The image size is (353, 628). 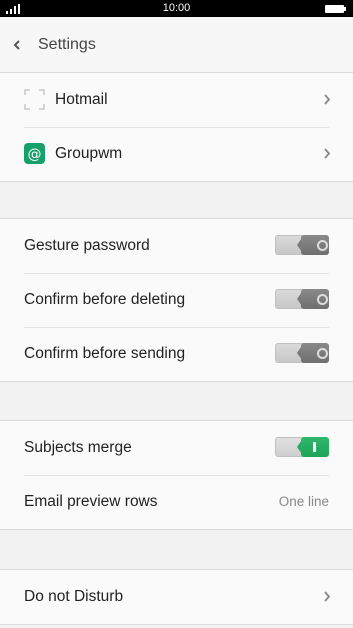 What do you see at coordinates (176, 448) in the screenshot?
I see `subjects-merge-row: Subjects merge` at bounding box center [176, 448].